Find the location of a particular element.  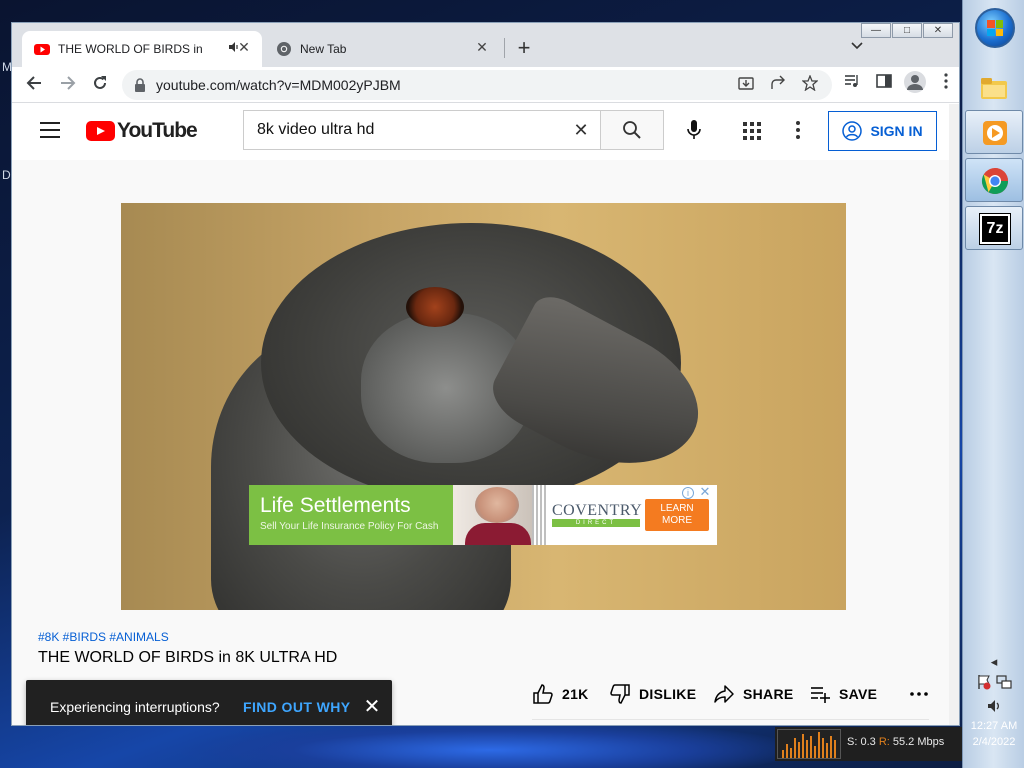

search-input is located at coordinates (404, 130).